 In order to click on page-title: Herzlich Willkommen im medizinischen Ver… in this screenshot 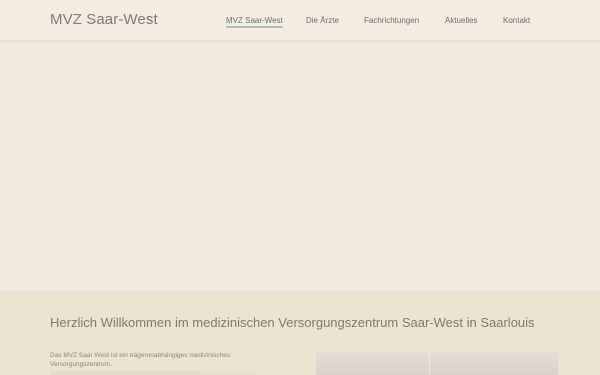, I will do `click(292, 322)`.